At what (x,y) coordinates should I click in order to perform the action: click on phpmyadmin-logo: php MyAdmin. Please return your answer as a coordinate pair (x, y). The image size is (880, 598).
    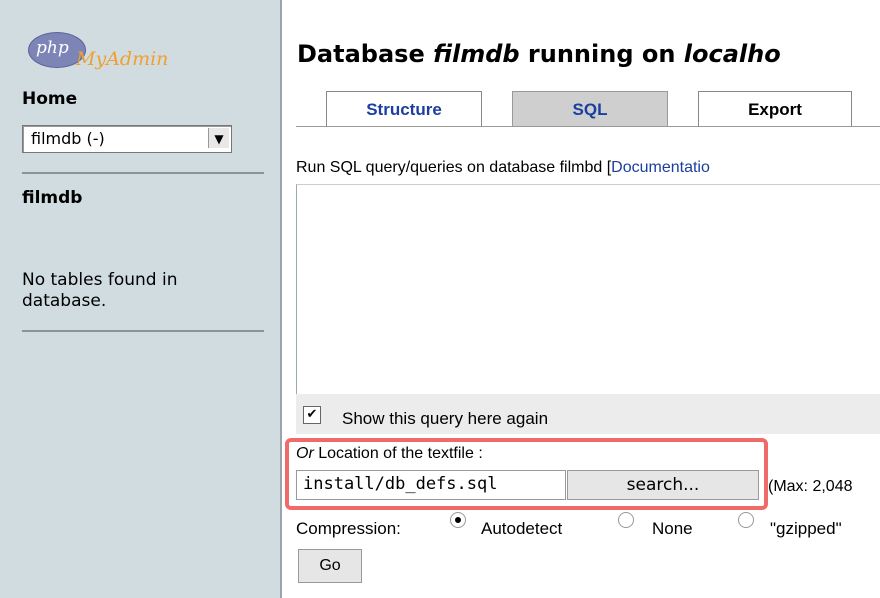
    Looking at the image, I should click on (102, 54).